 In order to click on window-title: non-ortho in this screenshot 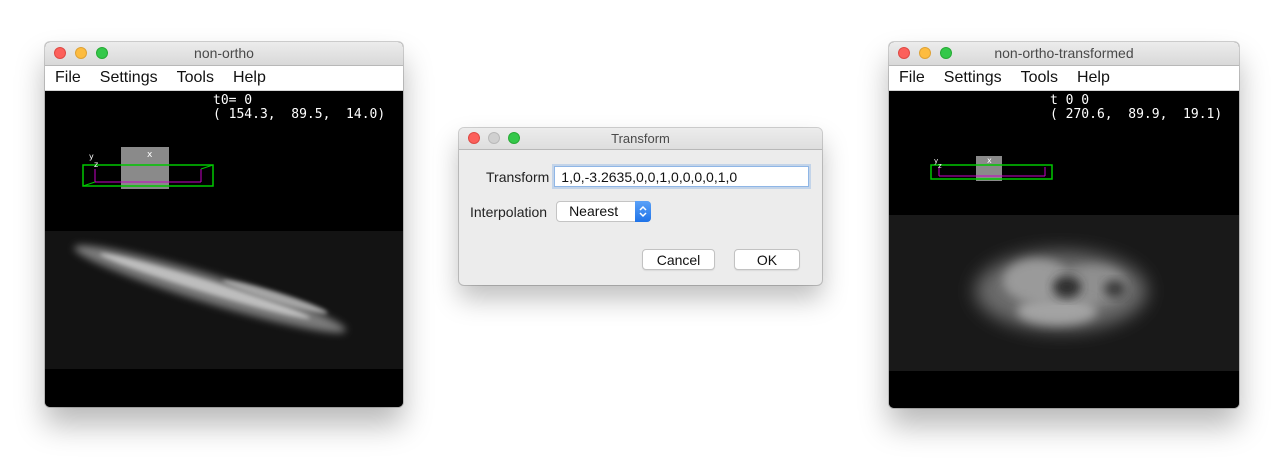, I will do `click(224, 53)`.